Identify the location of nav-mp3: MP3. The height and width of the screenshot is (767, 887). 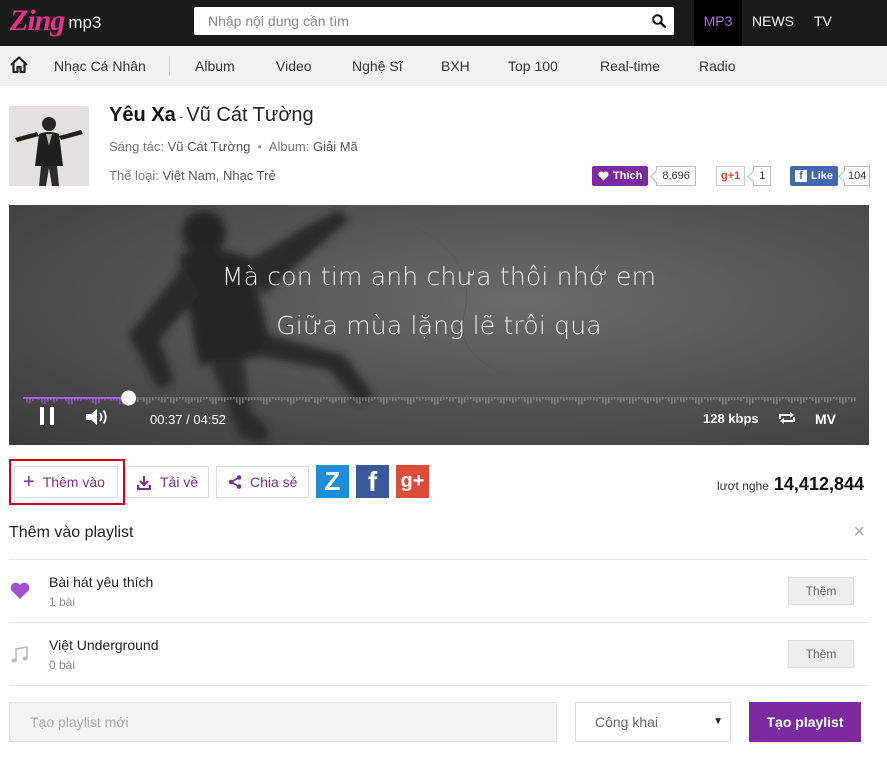
(718, 23).